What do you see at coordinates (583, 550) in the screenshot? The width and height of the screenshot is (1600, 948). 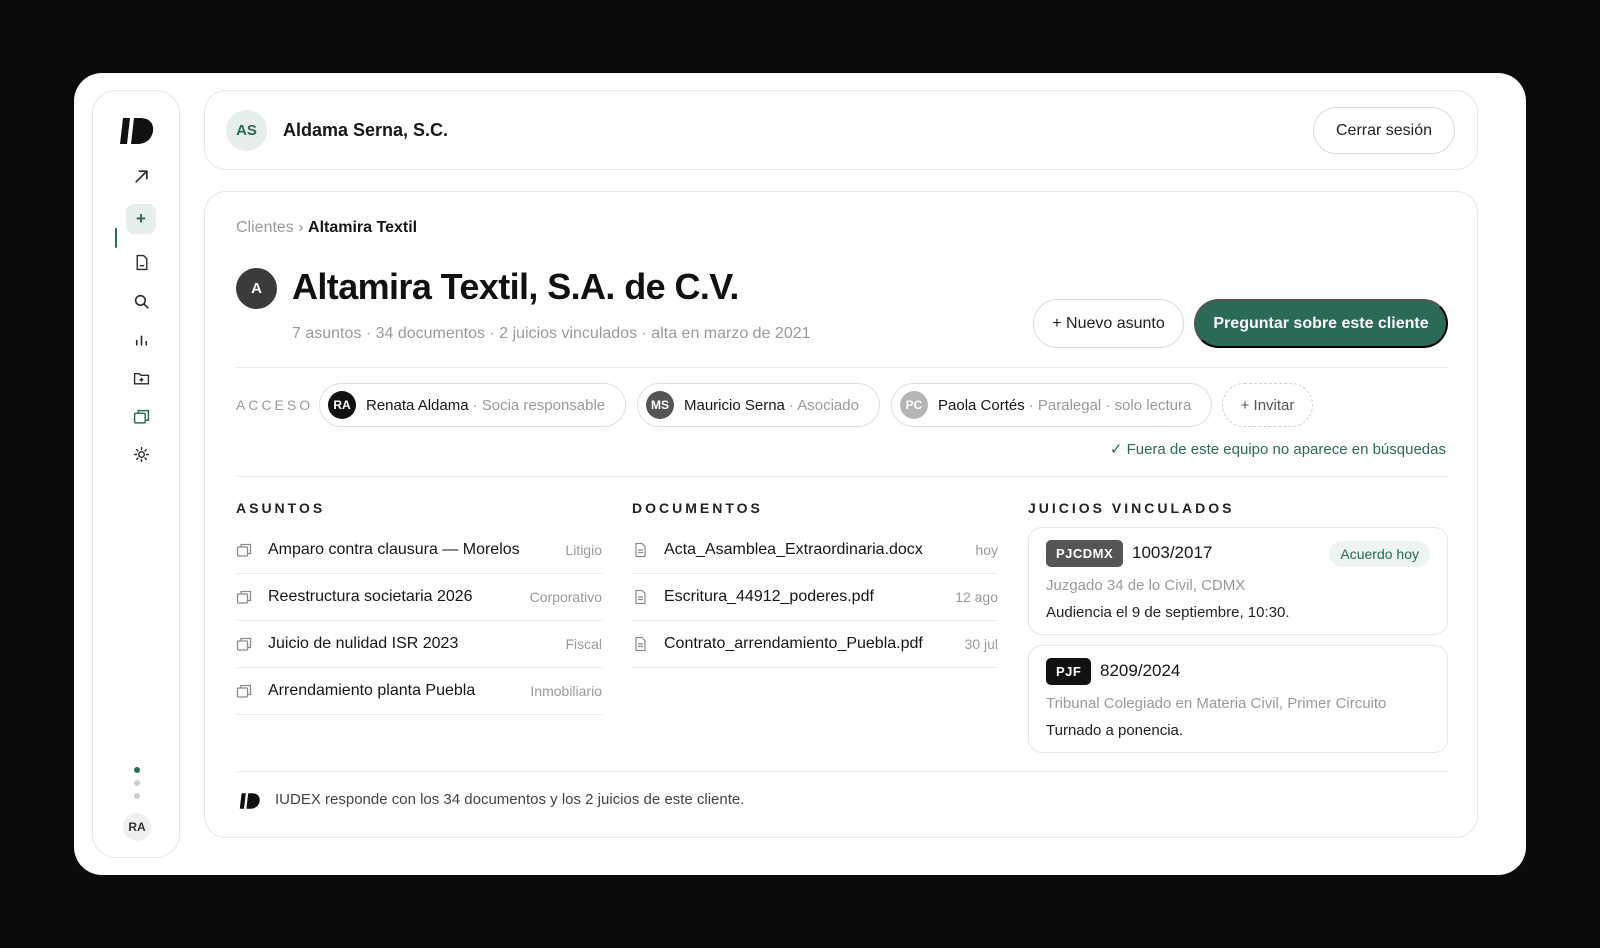 I see `matter-tag: Litigio` at bounding box center [583, 550].